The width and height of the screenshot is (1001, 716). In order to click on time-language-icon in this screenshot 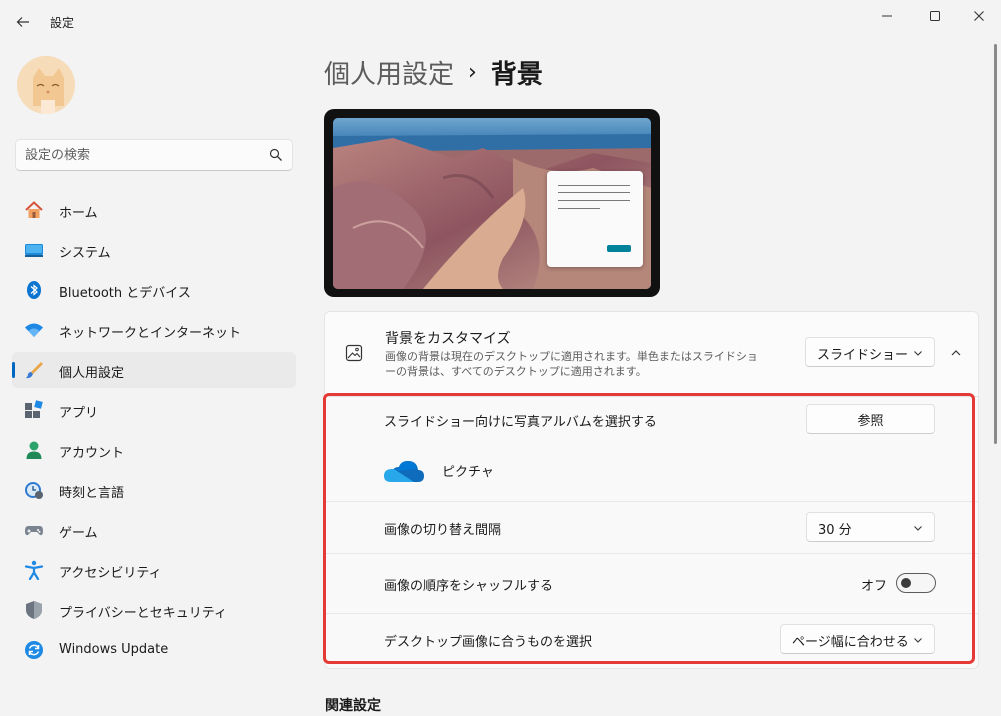, I will do `click(34, 490)`.